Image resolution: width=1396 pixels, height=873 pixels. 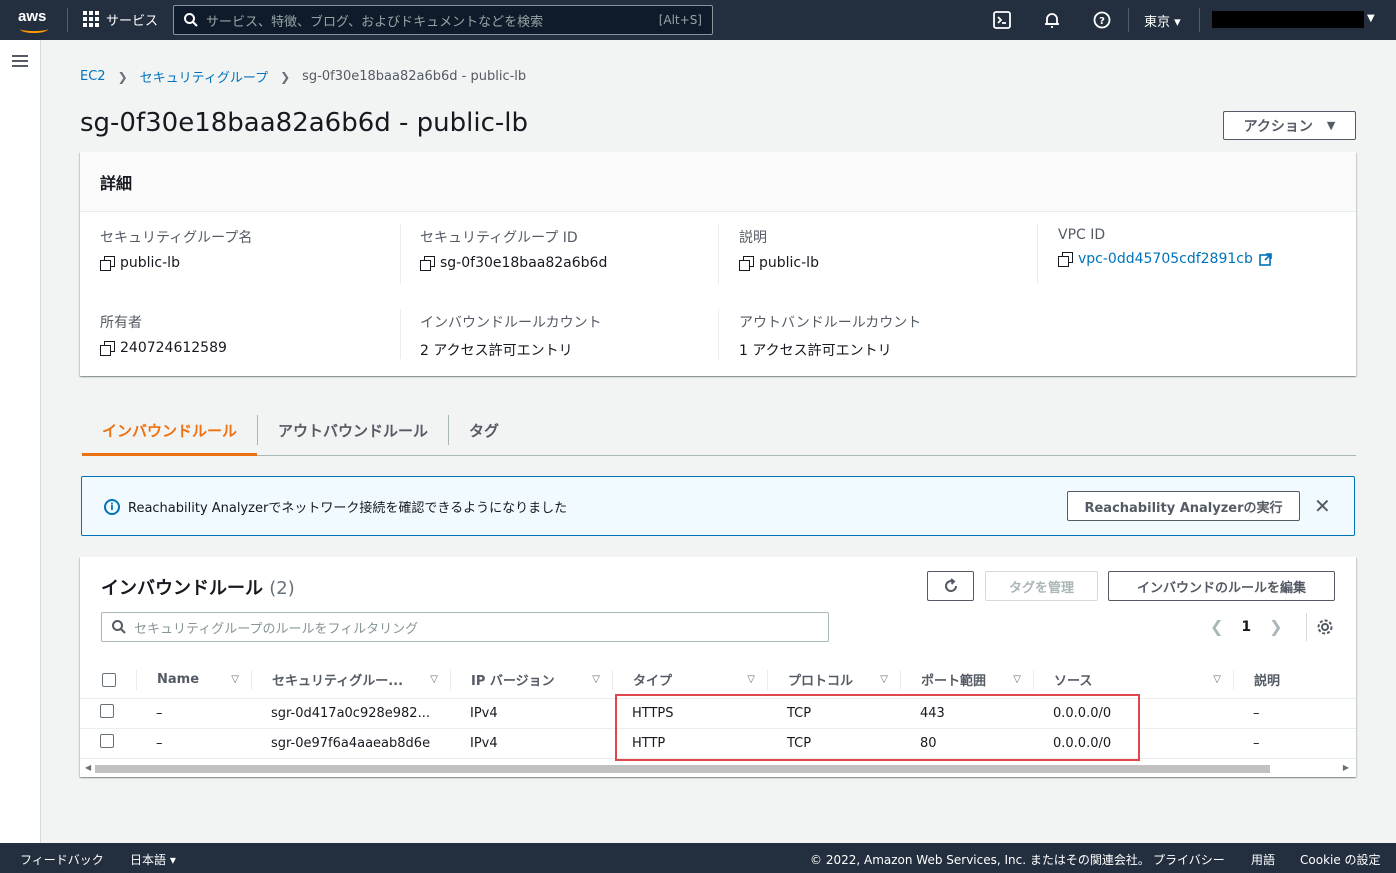 What do you see at coordinates (1183, 506) in the screenshot?
I see `run-reachability-analyzer-button: Reachability Analyzerの実行` at bounding box center [1183, 506].